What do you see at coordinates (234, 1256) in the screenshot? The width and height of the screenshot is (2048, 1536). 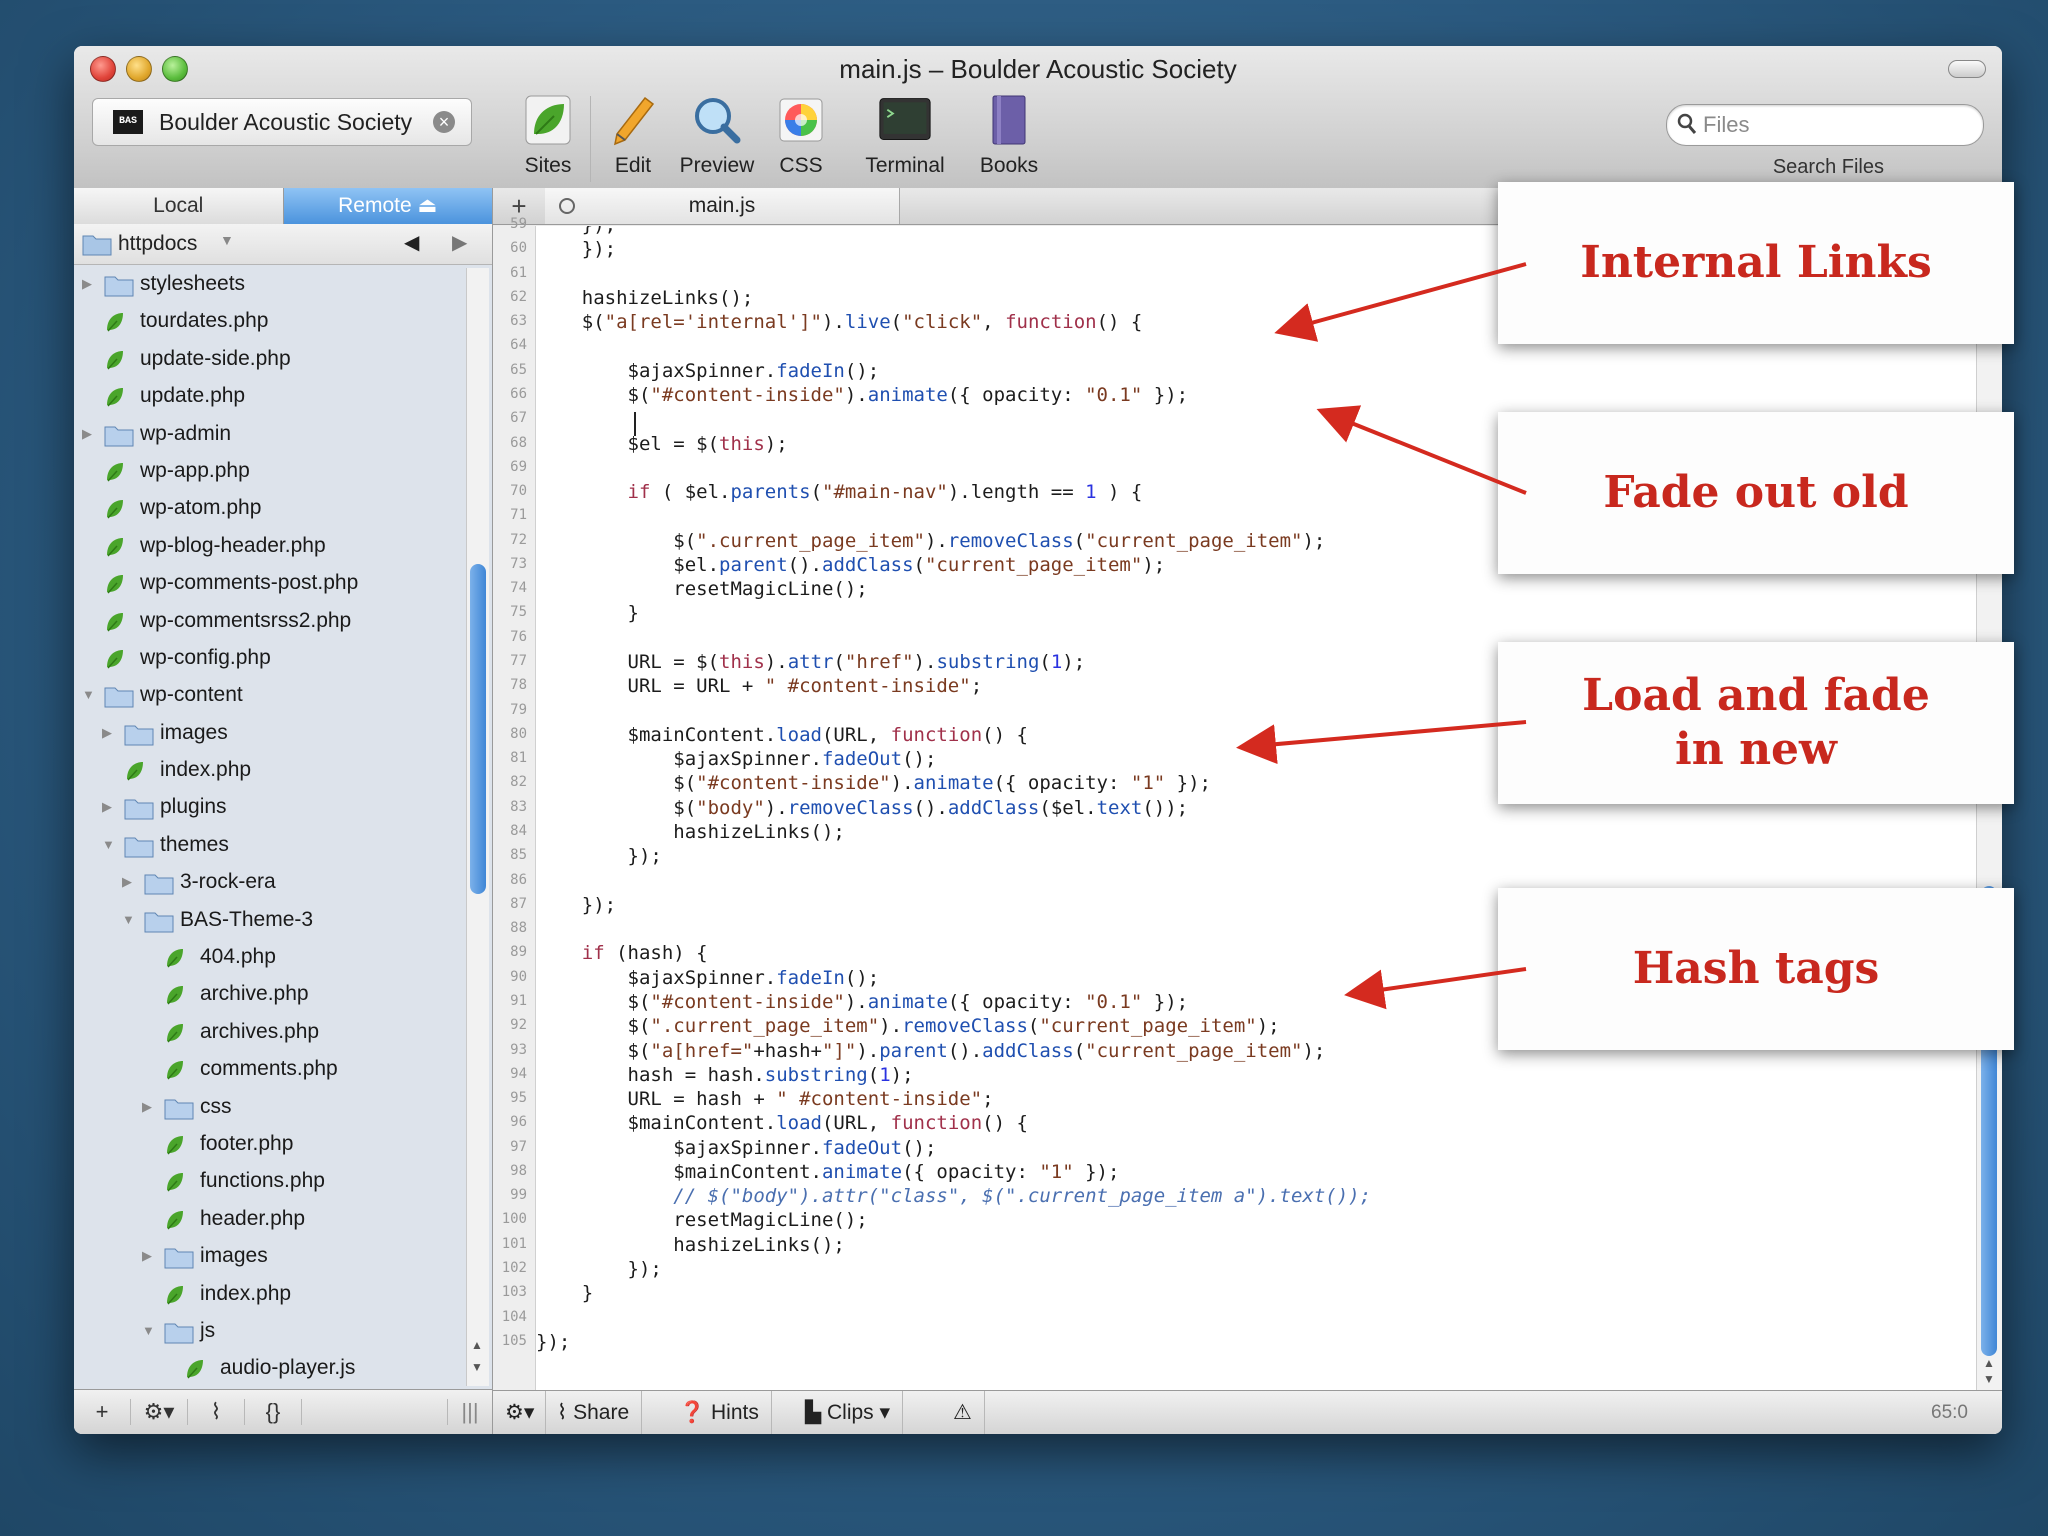 I see `tree-item-label: images` at bounding box center [234, 1256].